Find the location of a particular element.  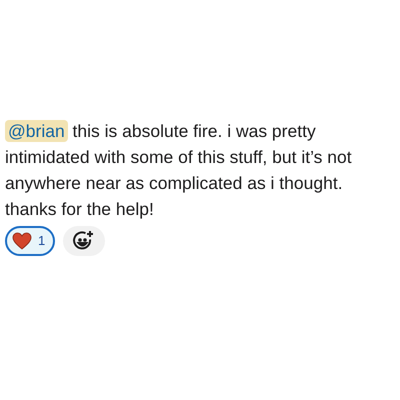

mention-link: @brian is located at coordinates (36, 131).